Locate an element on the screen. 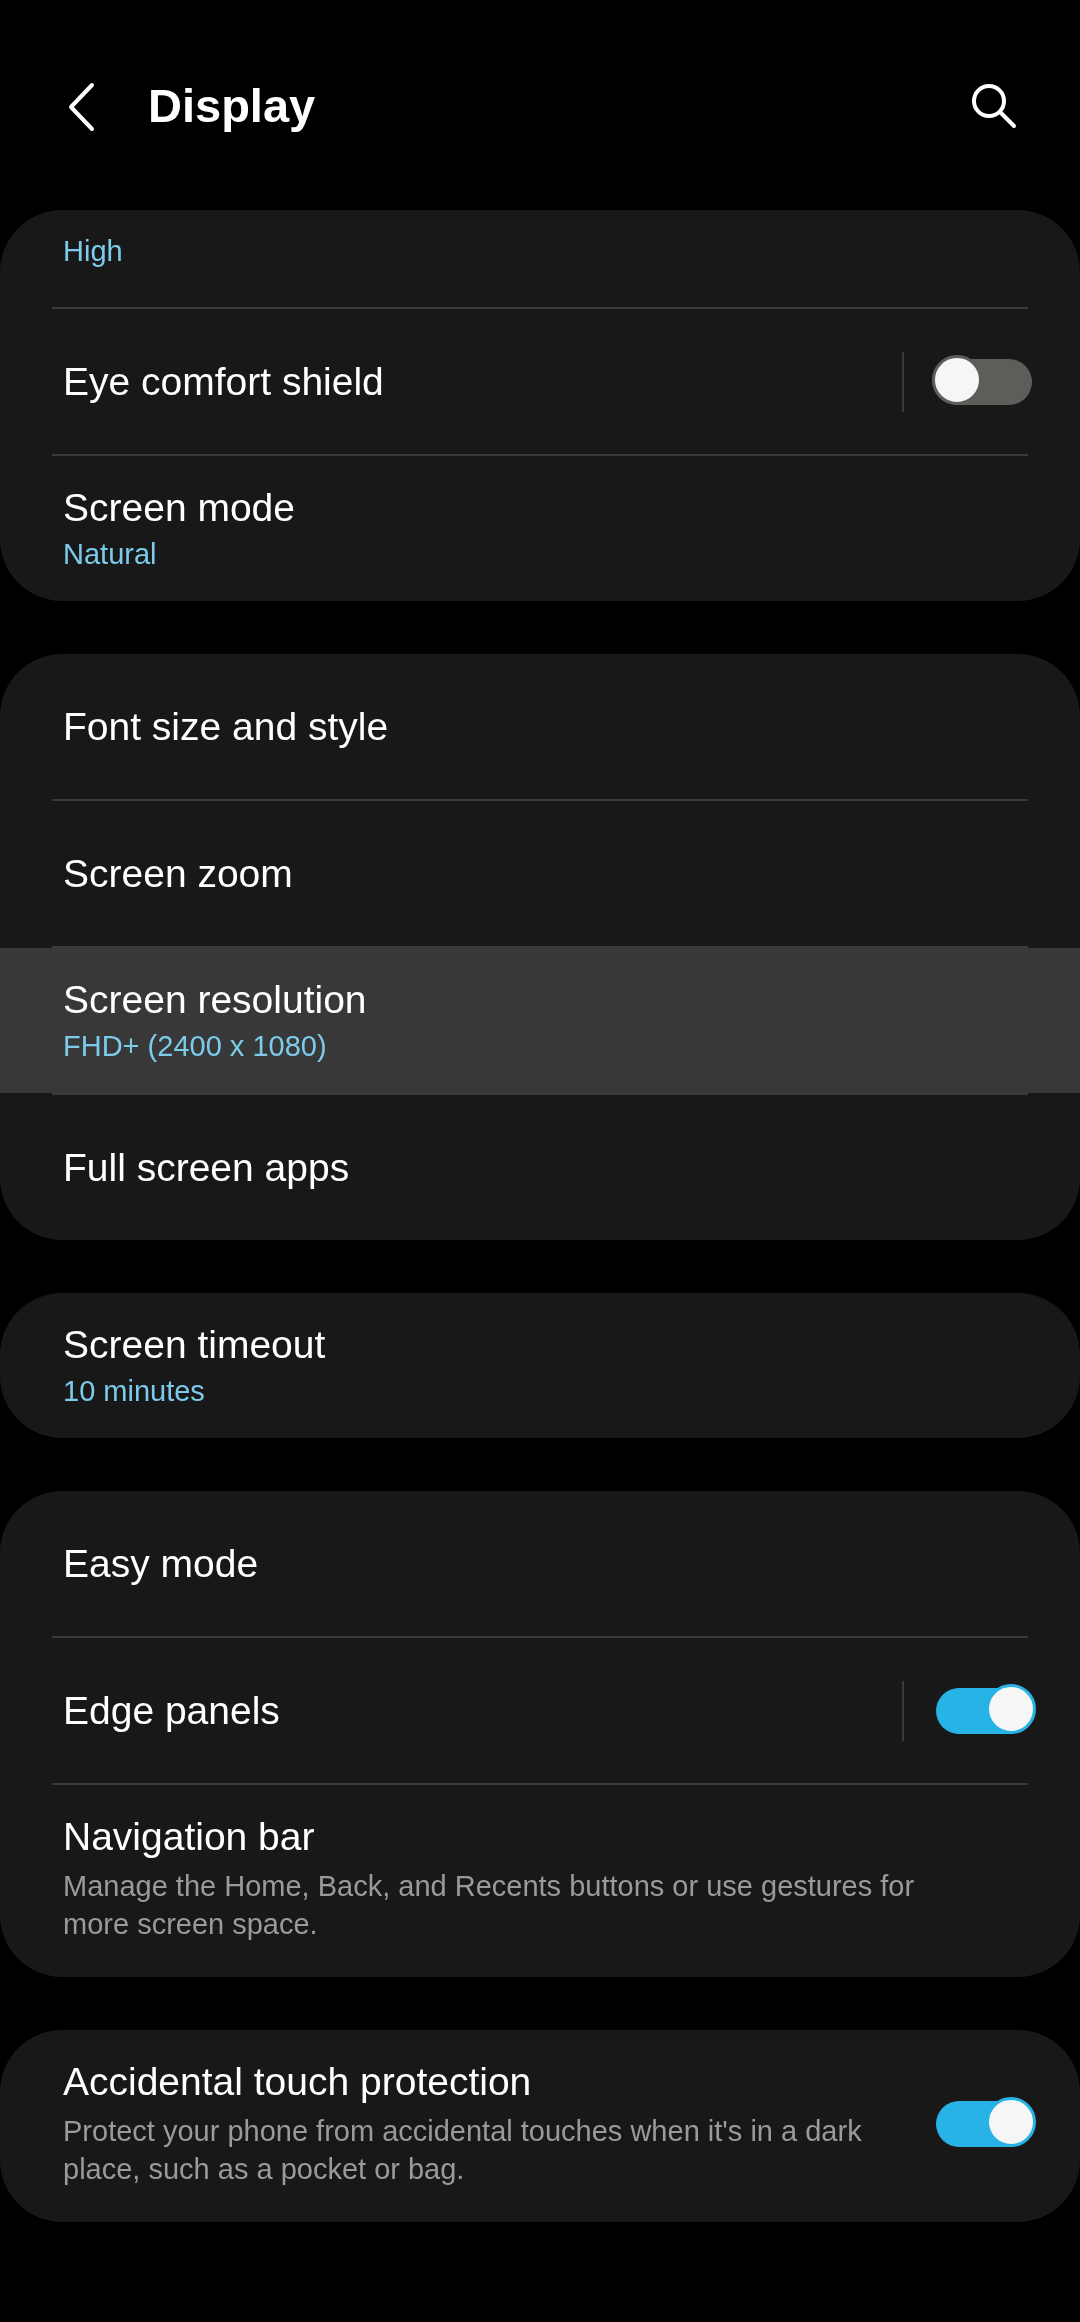  item-description: Protect your phone from accidental touches when it's in a dark place, such as a pocket or bag. is located at coordinates (463, 2150).